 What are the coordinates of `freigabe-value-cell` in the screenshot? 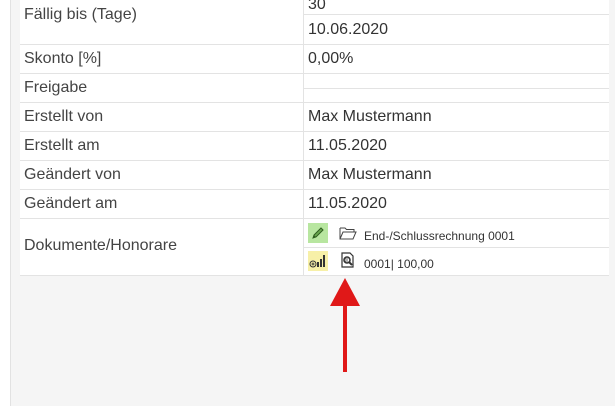 It's located at (456, 88).